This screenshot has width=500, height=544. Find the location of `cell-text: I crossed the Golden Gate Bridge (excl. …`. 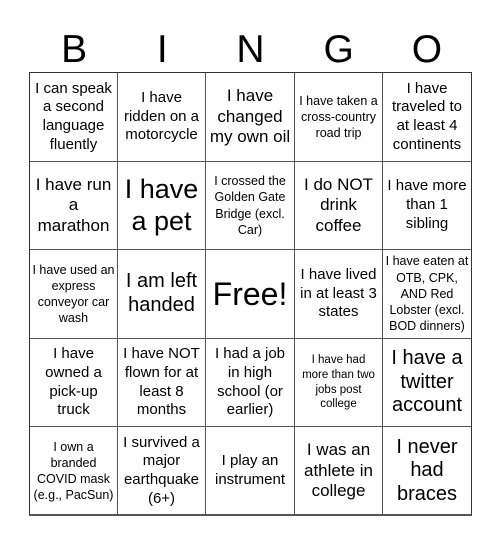

cell-text: I crossed the Golden Gate Bridge (excl. … is located at coordinates (250, 205).